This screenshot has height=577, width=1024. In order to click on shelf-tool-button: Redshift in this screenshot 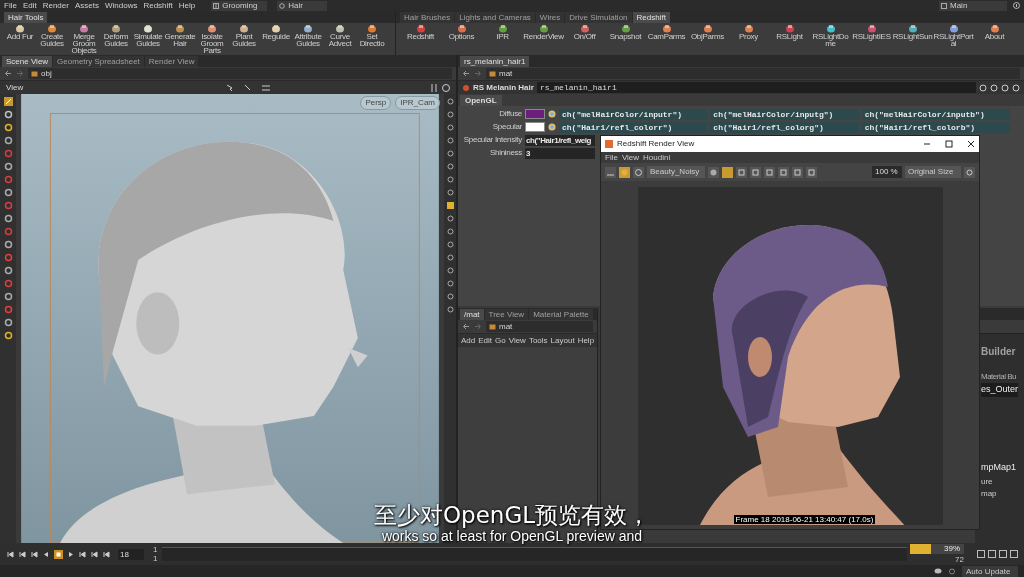, I will do `click(420, 39)`.